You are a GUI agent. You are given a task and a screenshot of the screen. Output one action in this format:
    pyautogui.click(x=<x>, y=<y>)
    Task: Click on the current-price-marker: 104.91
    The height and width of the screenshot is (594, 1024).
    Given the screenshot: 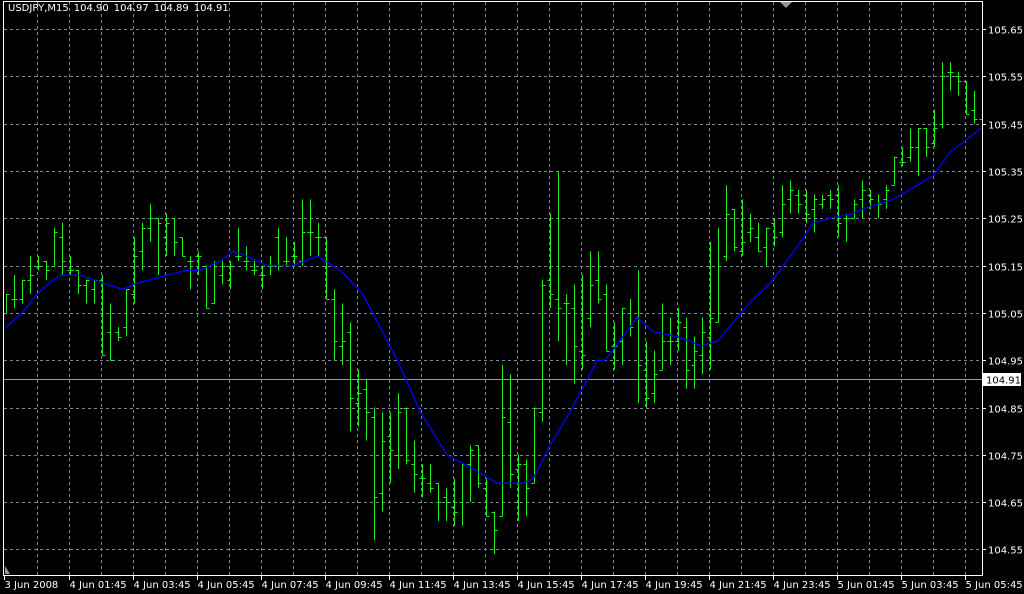 What is the action you would take?
    pyautogui.click(x=1002, y=380)
    